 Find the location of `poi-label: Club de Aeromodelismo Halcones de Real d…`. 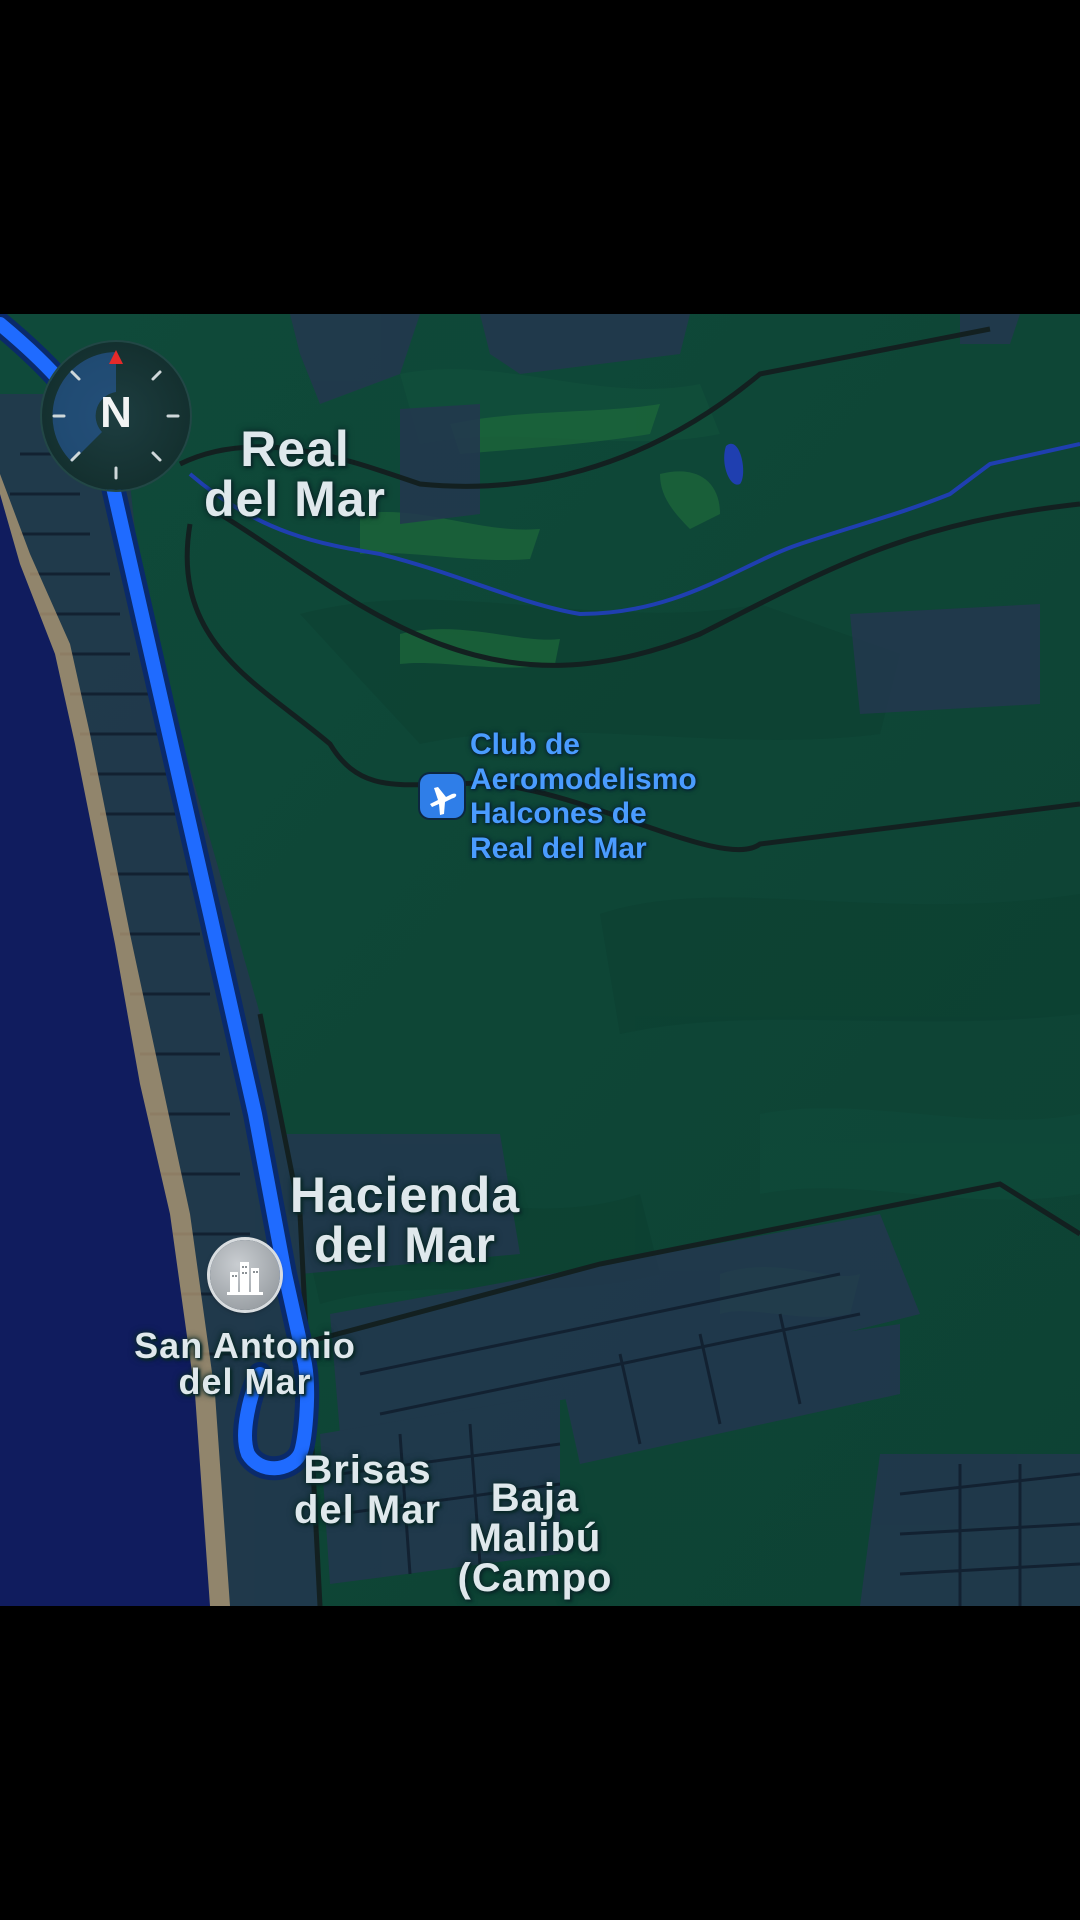

poi-label: Club de Aeromodelismo Halcones de Real d… is located at coordinates (610, 797).